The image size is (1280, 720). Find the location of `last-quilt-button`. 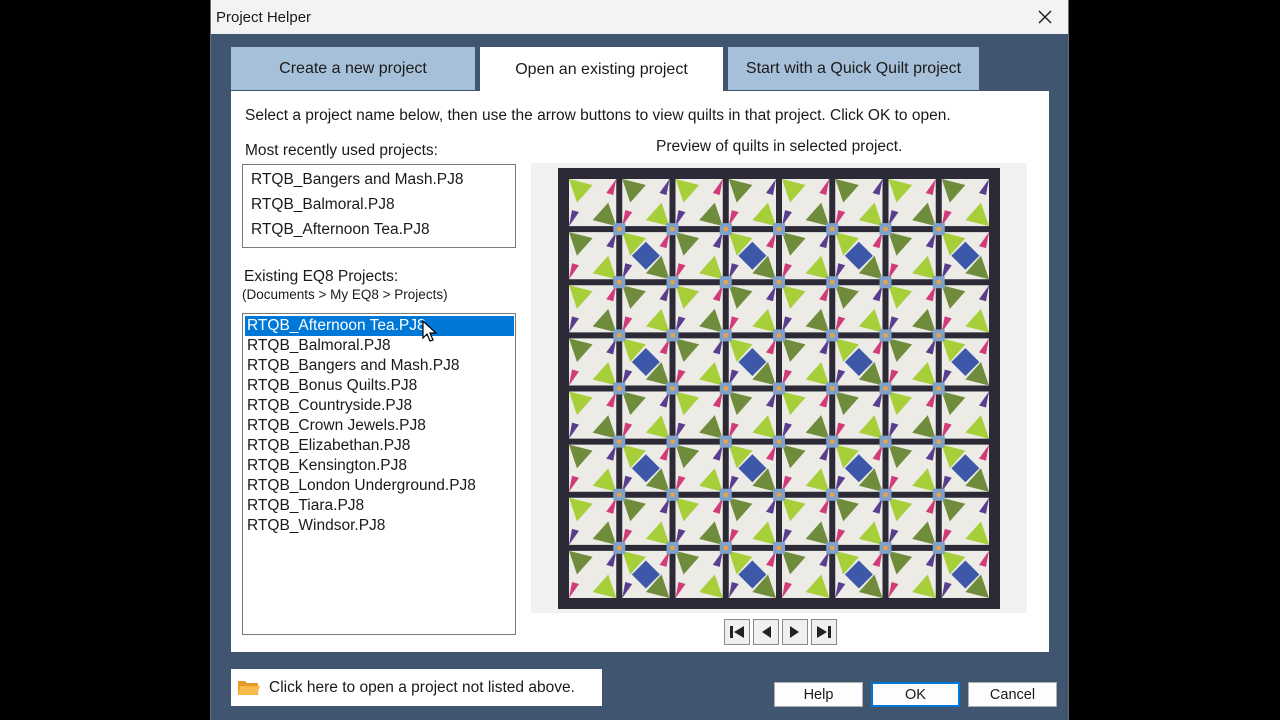

last-quilt-button is located at coordinates (824, 632).